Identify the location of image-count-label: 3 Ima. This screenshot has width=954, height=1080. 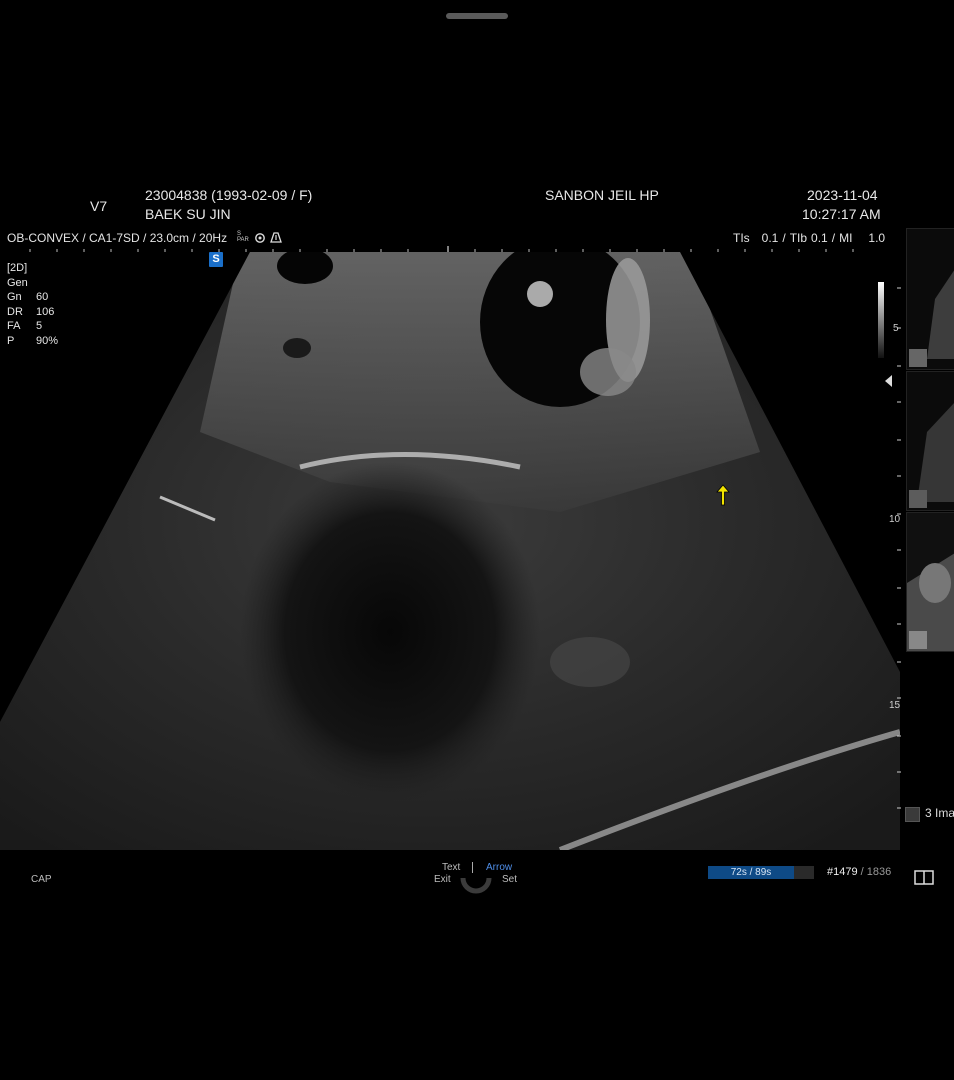
(939, 813).